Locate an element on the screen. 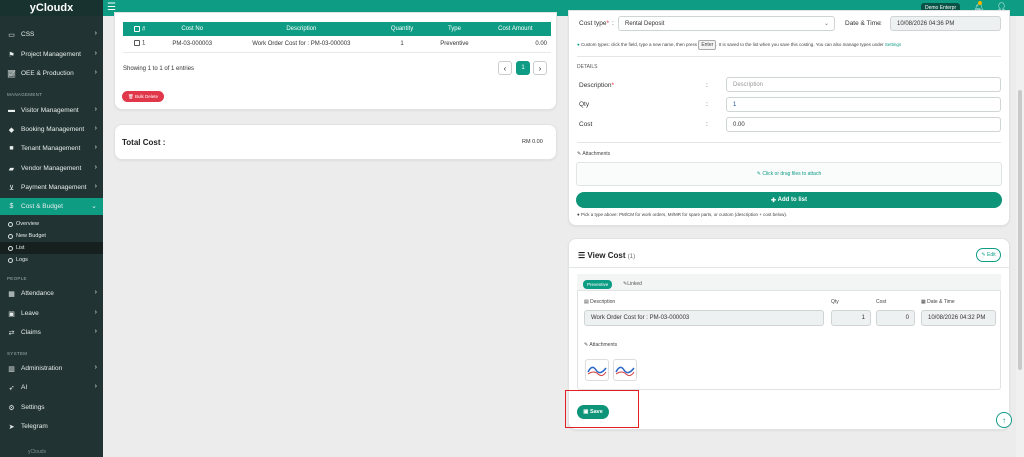 This screenshot has width=1024, height=457. row-select-cell: 1 is located at coordinates (140, 44).